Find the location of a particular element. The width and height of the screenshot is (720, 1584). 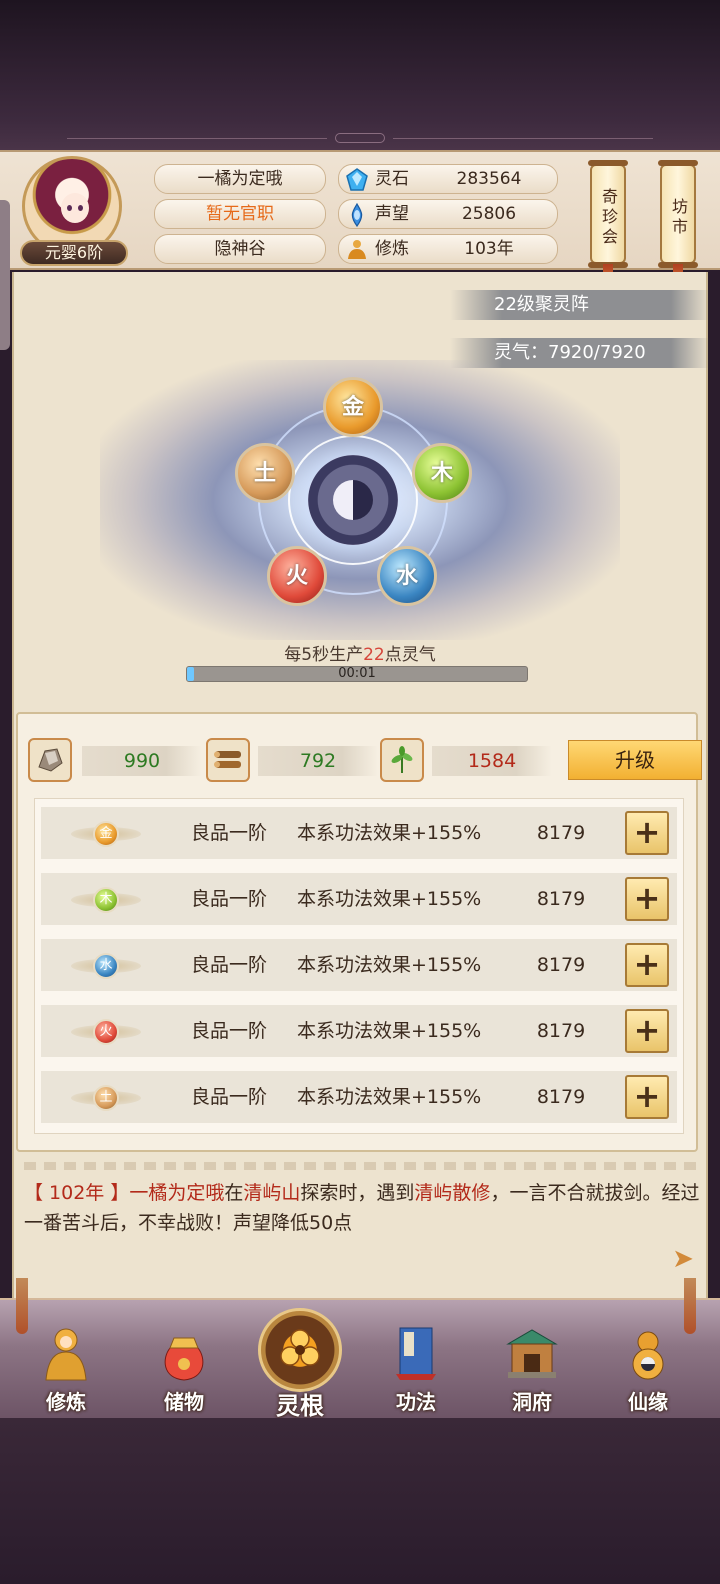

log-enemy: 清屿散修 is located at coordinates (452, 1193).